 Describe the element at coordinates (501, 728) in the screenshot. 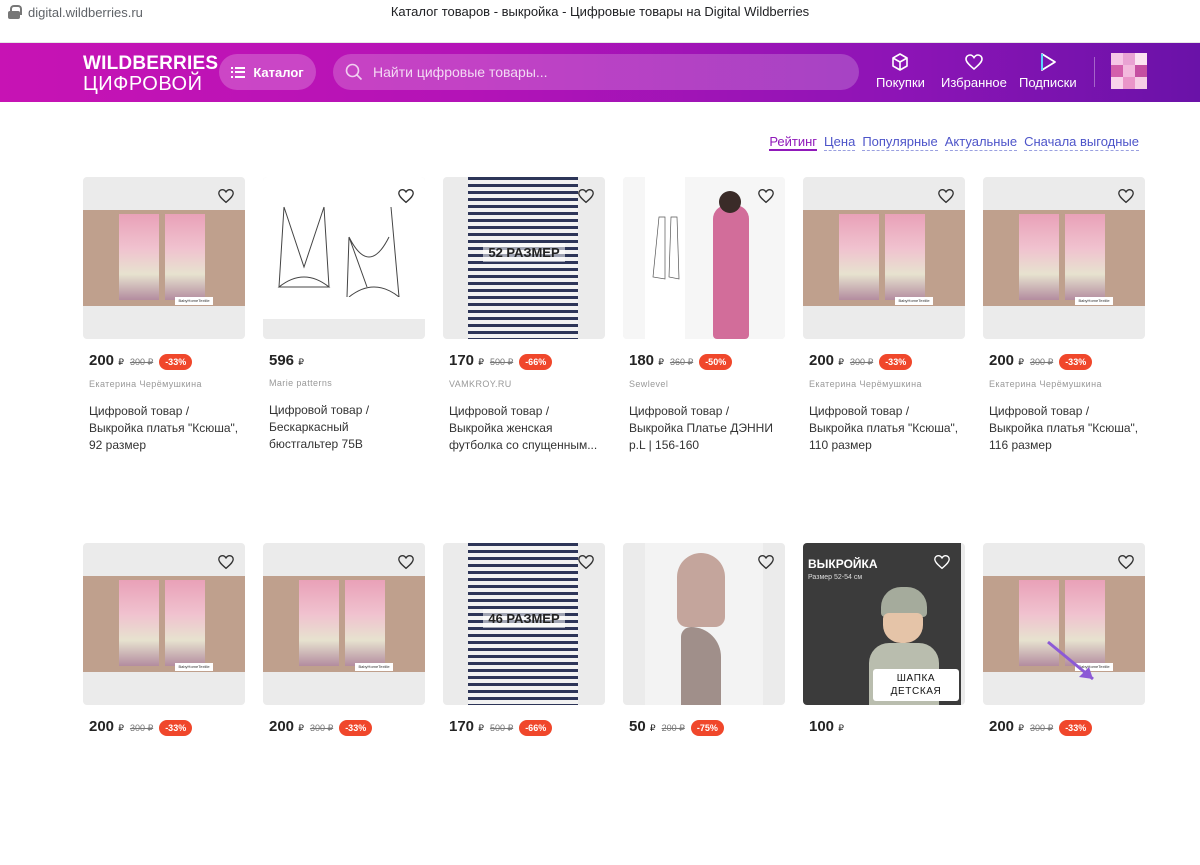

I see `old-price: 500 ₽` at that location.